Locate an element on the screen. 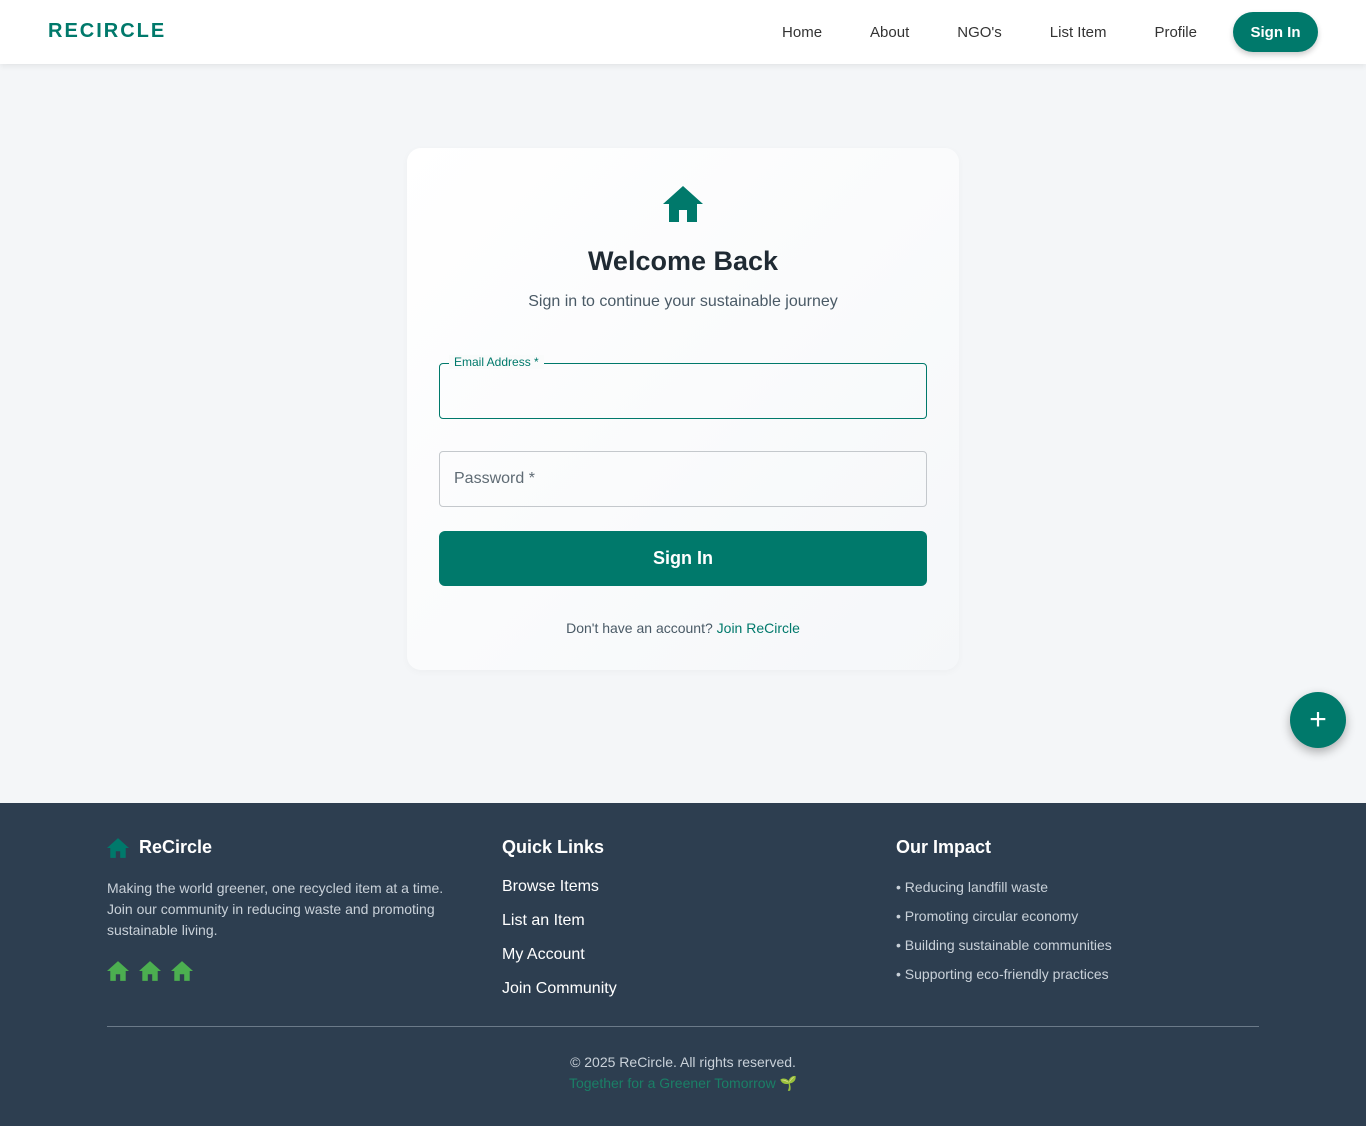 The height and width of the screenshot is (1126, 1366). footer-brand-name: ReCircle is located at coordinates (176, 847).